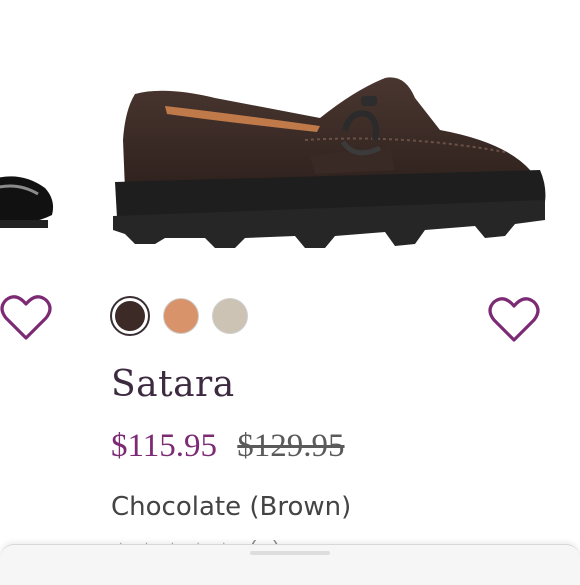 The image size is (580, 585). I want to click on previous-product-image, so click(30, 205).